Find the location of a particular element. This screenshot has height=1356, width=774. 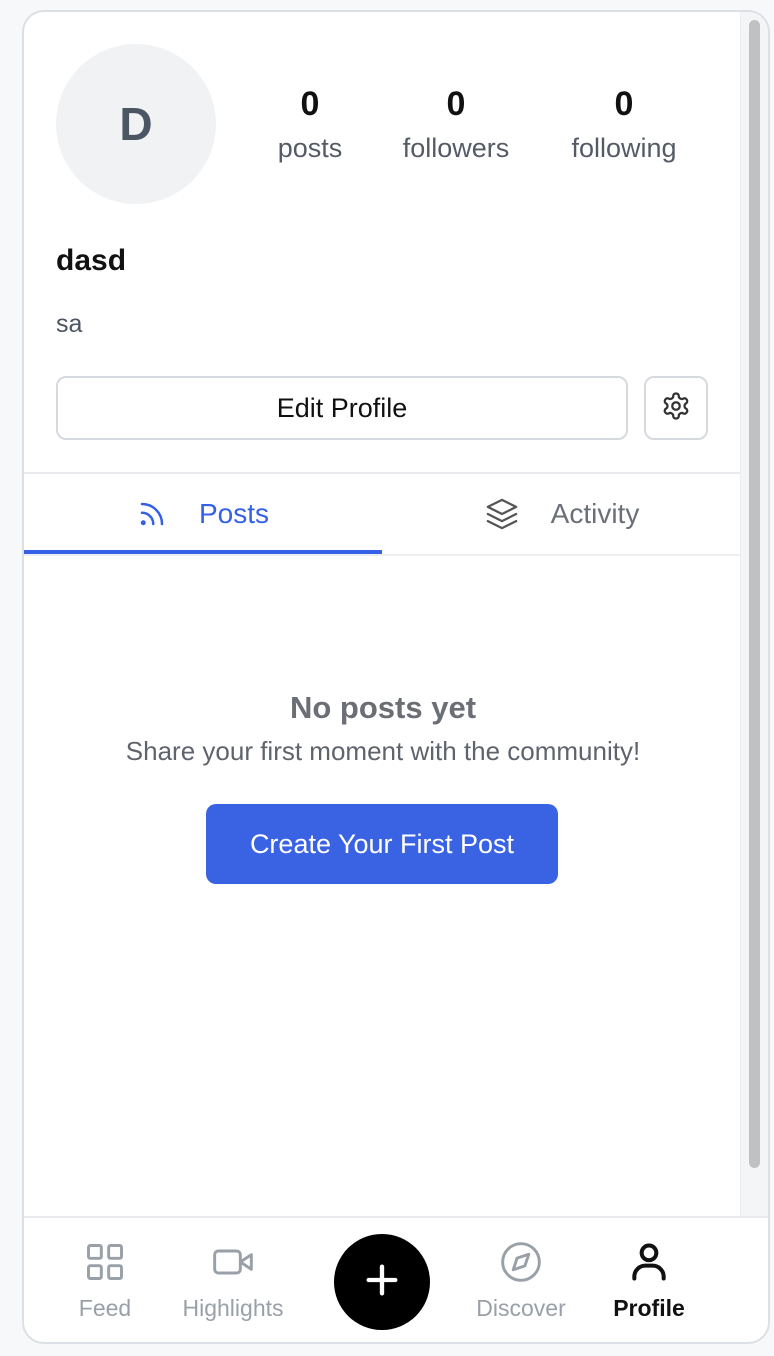

stat-following: 0 following is located at coordinates (624, 125).